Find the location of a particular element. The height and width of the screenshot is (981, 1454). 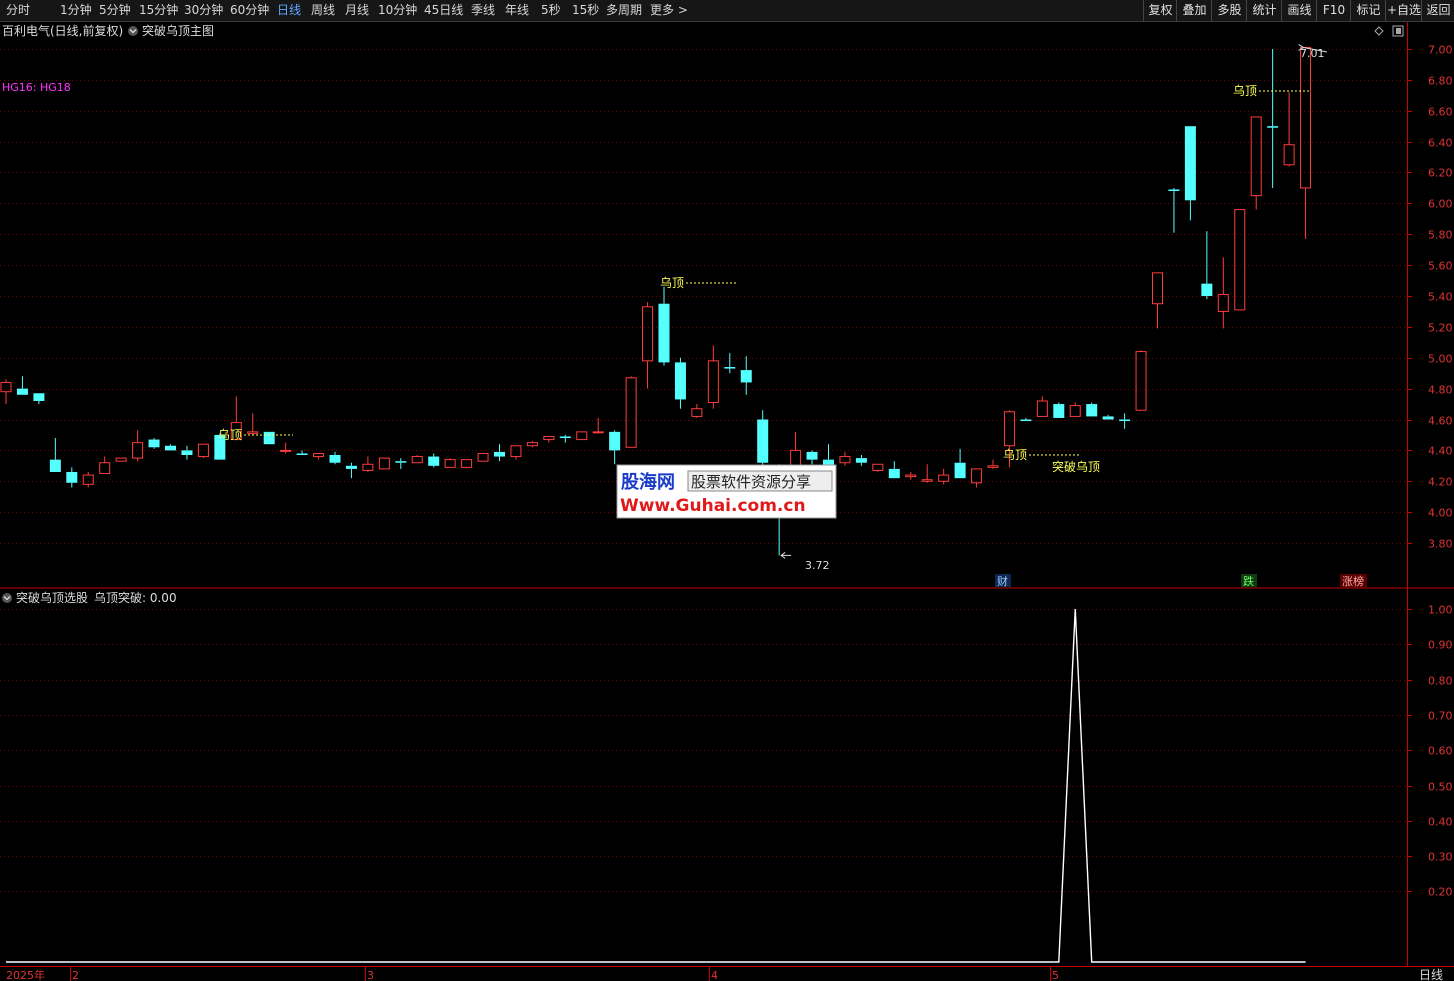

period-tab: 45日线 is located at coordinates (443, 10).